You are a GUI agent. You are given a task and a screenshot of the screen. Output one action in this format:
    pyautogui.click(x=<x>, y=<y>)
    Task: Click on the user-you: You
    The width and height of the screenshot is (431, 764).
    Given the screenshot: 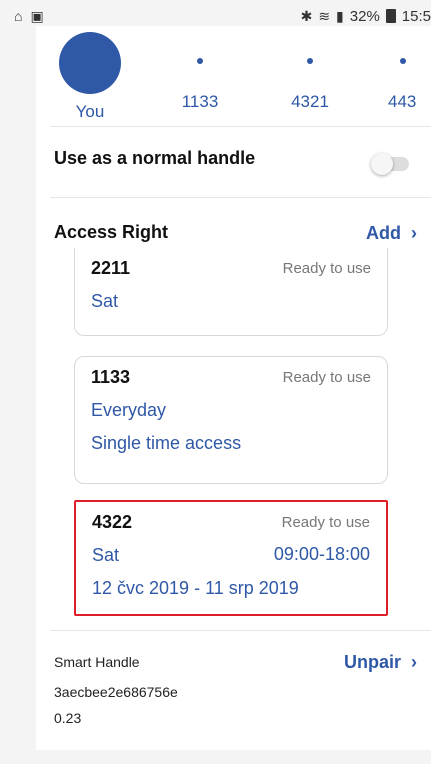 What is the action you would take?
    pyautogui.click(x=90, y=74)
    